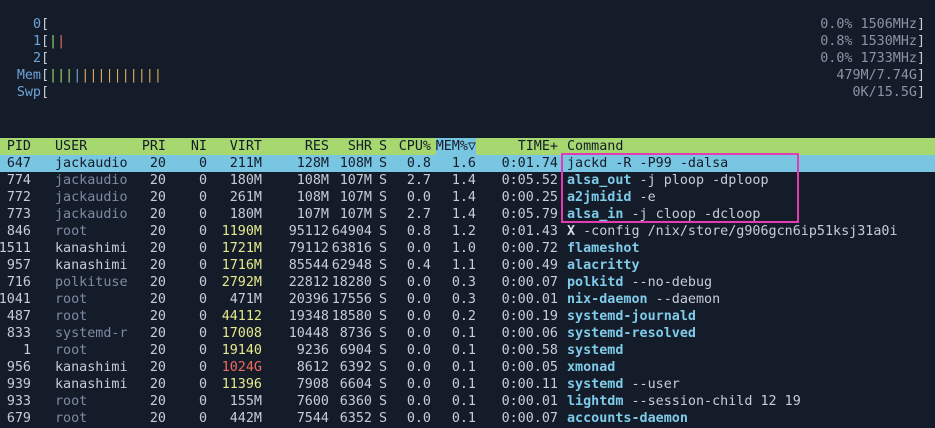 This screenshot has height=428, width=935. Describe the element at coordinates (920, 41) in the screenshot. I see `meter-bracket-close: ]` at that location.